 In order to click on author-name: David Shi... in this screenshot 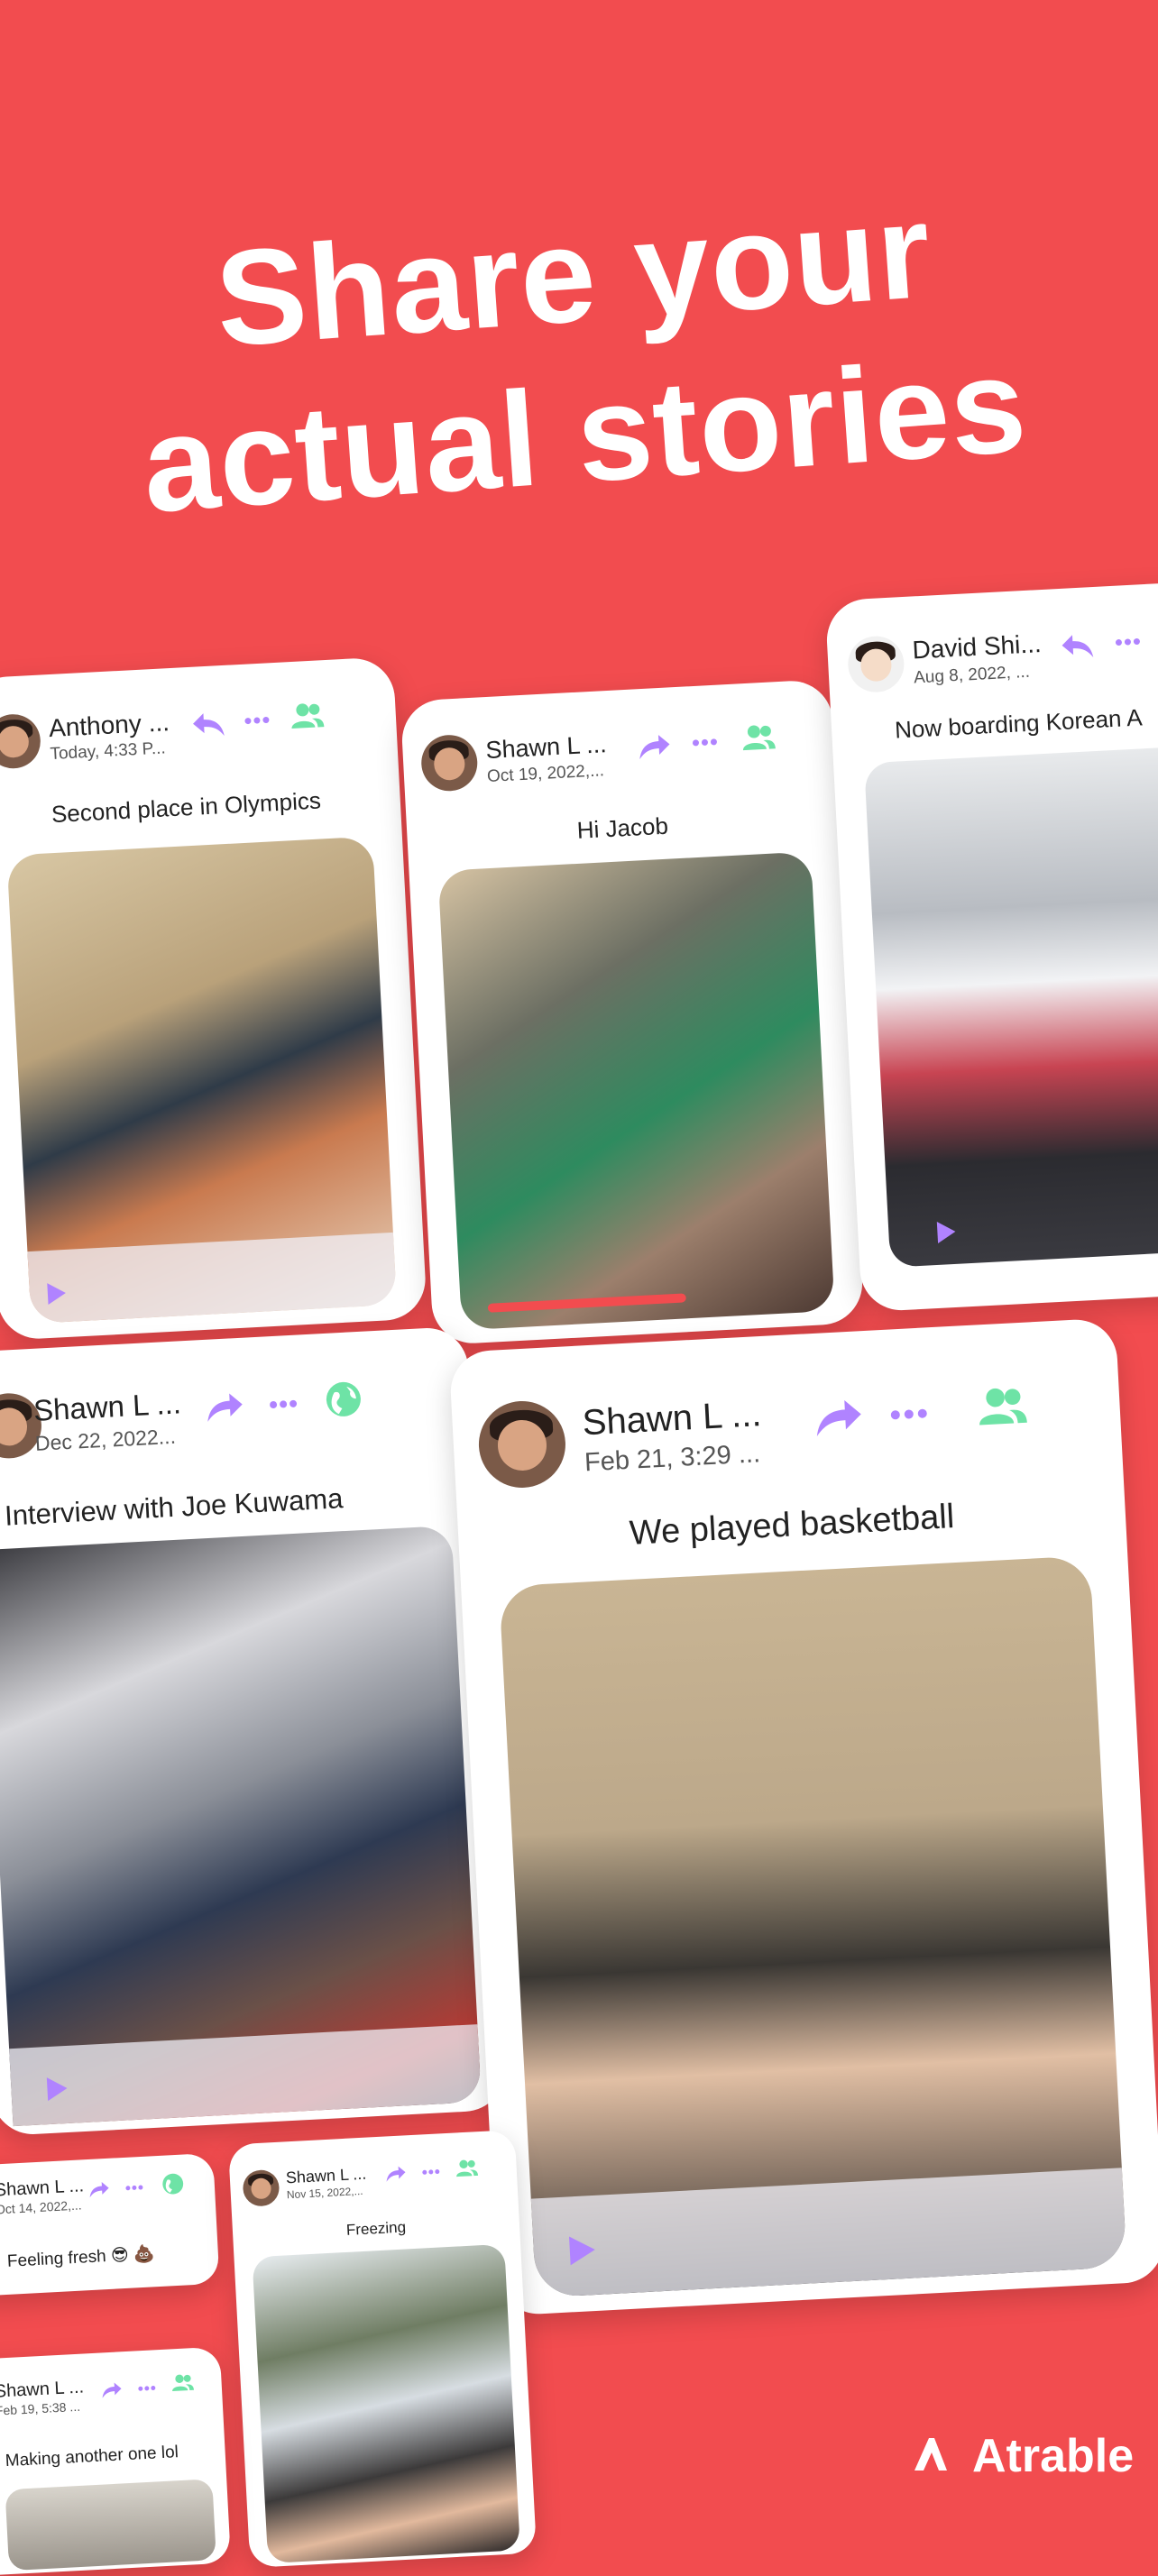, I will do `click(977, 647)`.